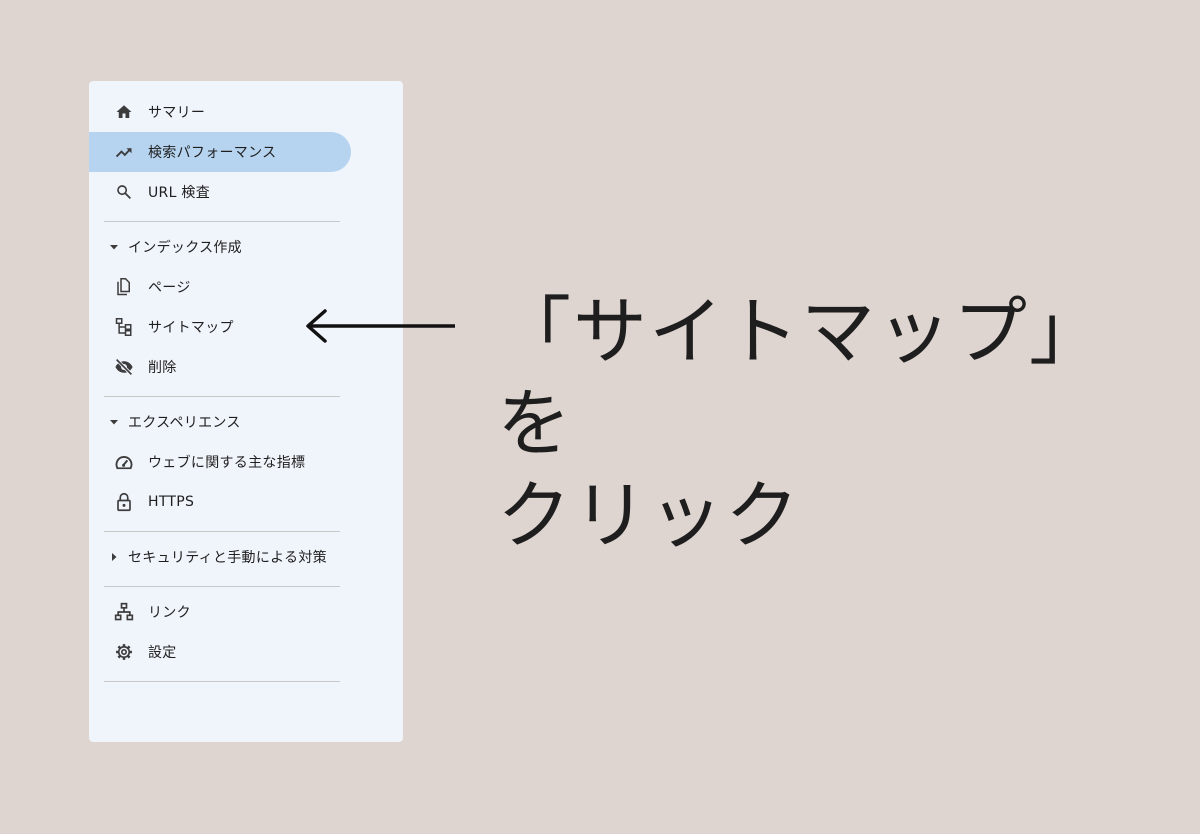 The width and height of the screenshot is (1200, 834). What do you see at coordinates (220, 192) in the screenshot?
I see `sidebar-item-url-inspection: URL 検査` at bounding box center [220, 192].